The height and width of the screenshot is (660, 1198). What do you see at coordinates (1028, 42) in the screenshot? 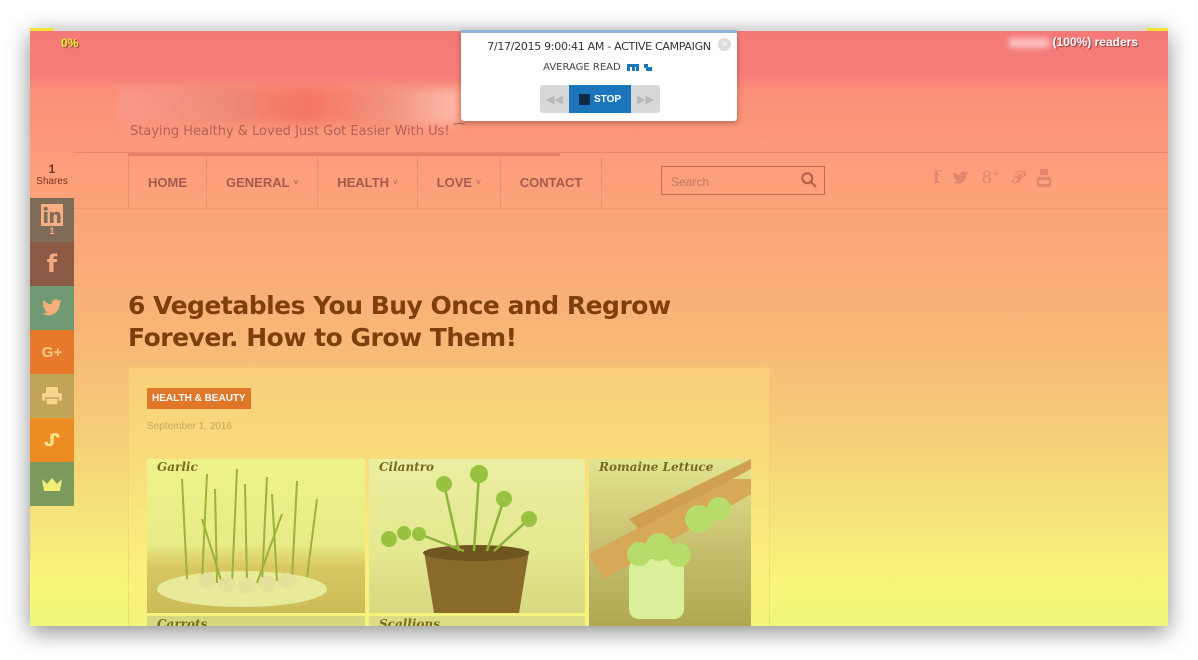
I see `blurred-reader-count` at bounding box center [1028, 42].